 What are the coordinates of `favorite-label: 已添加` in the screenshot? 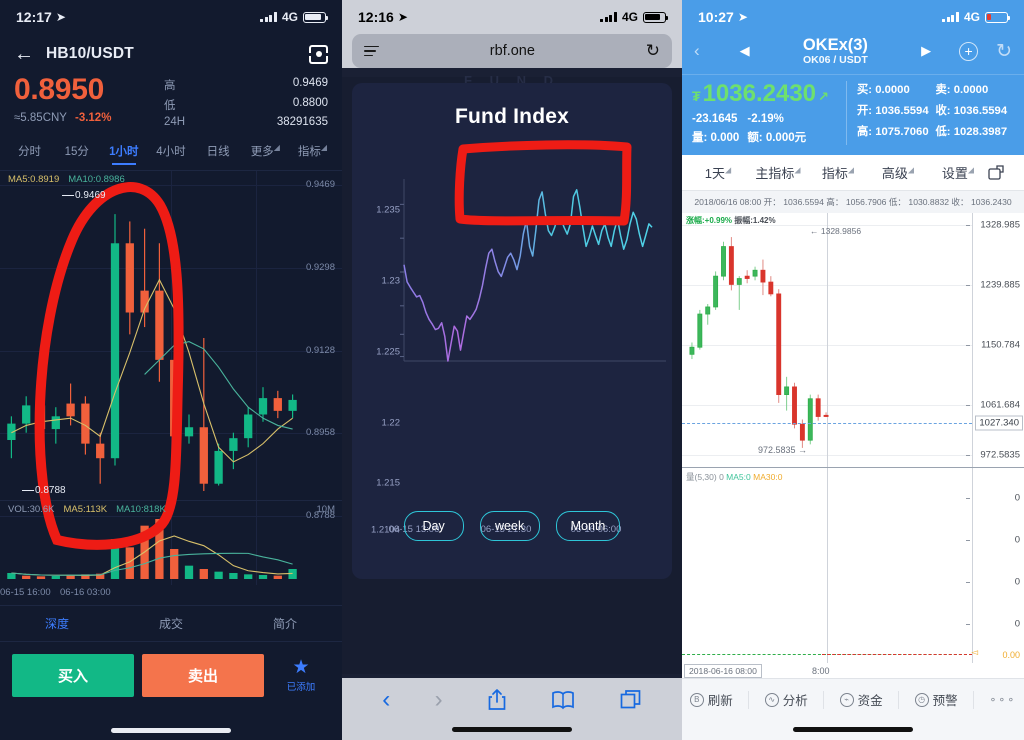 It's located at (301, 687).